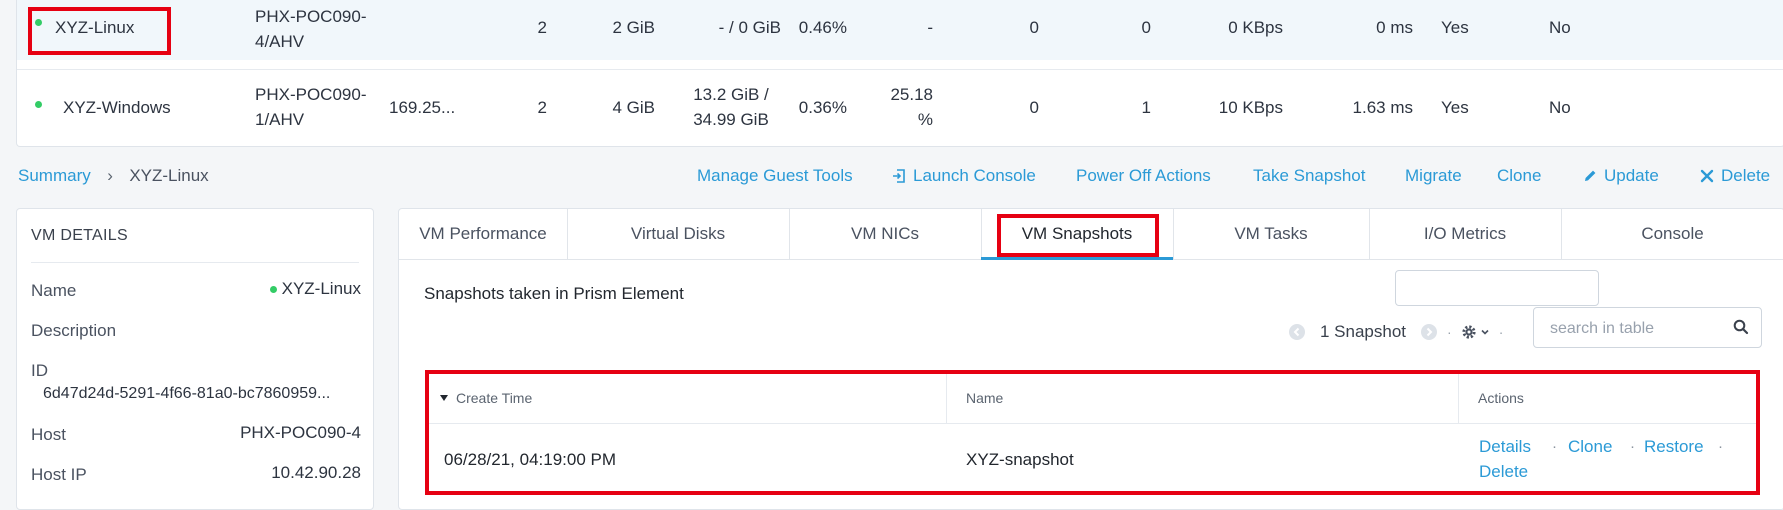 Image resolution: width=1783 pixels, height=510 pixels. What do you see at coordinates (300, 432) in the screenshot?
I see `host-value: PHX-POC090-4` at bounding box center [300, 432].